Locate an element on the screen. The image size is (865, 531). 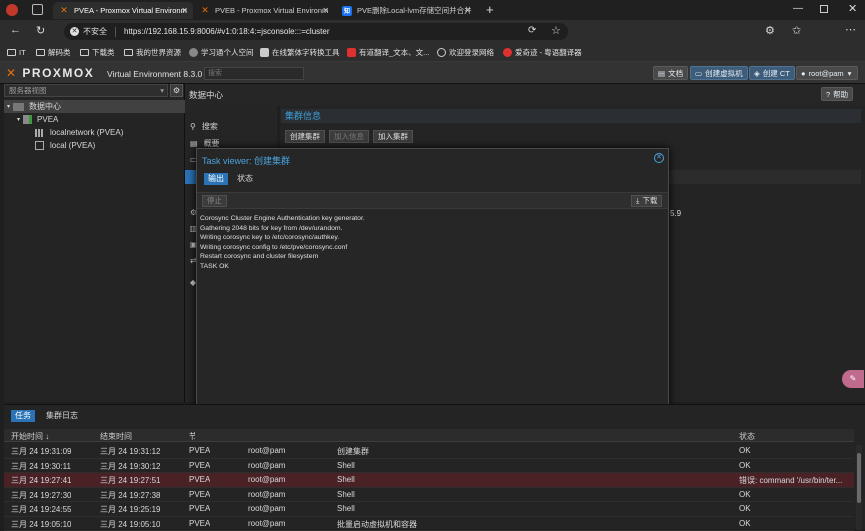
server-online-icon is located at coordinates (27, 119).